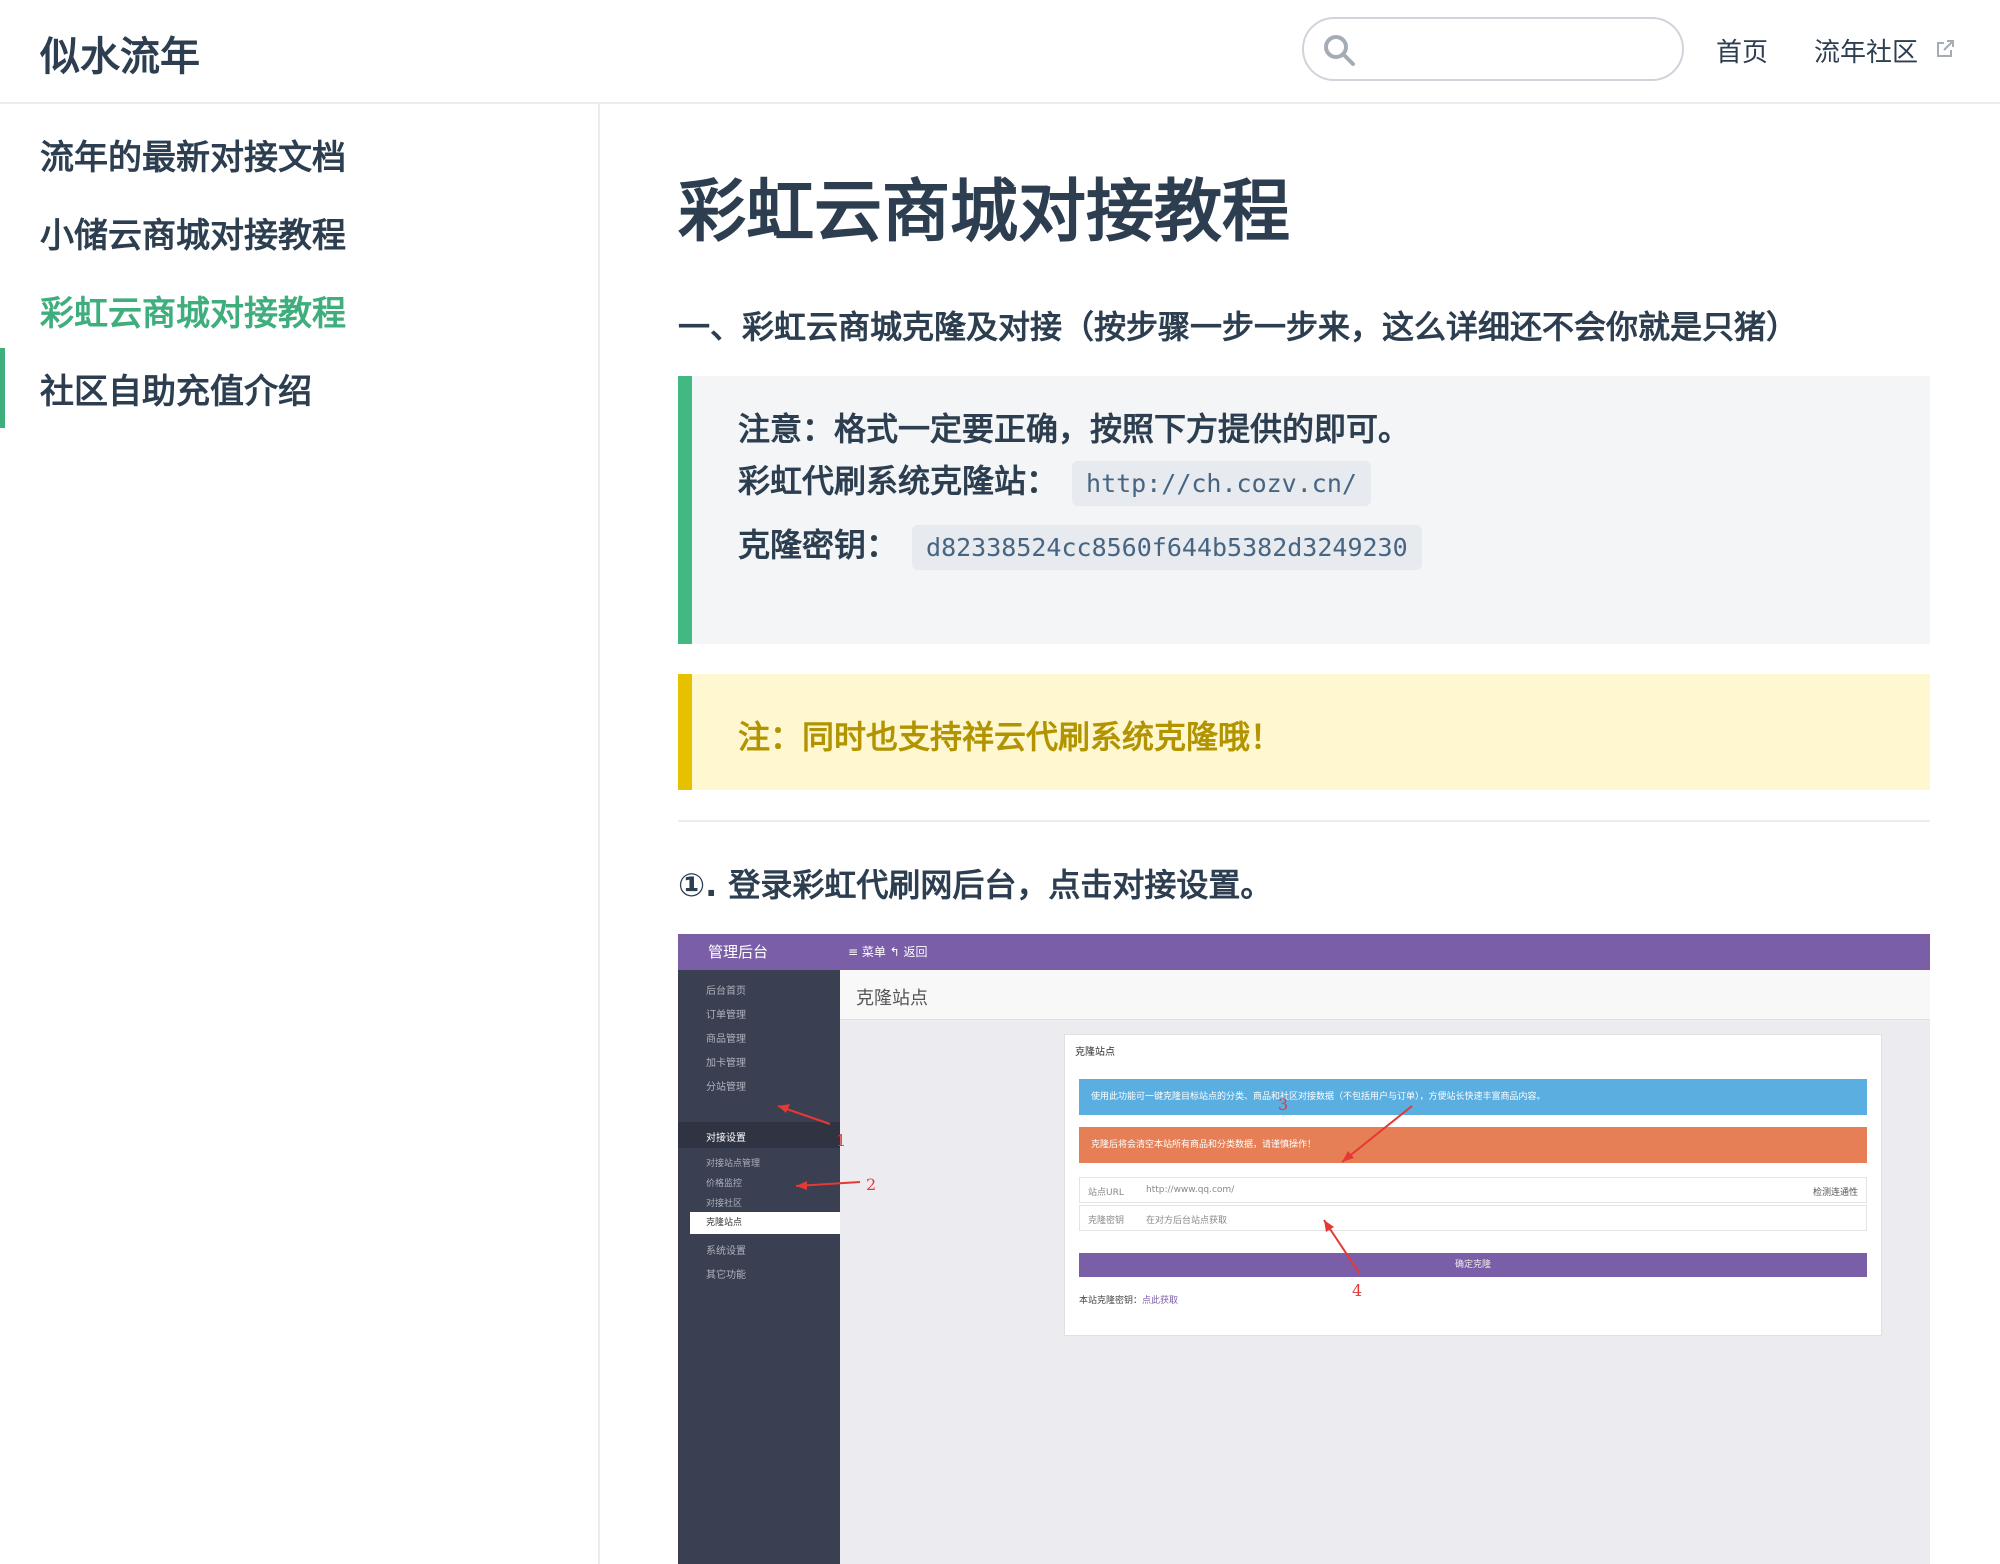  I want to click on step-1-text: ①. 登录彩虹代刷网后台，点击对接设置。, so click(975, 885).